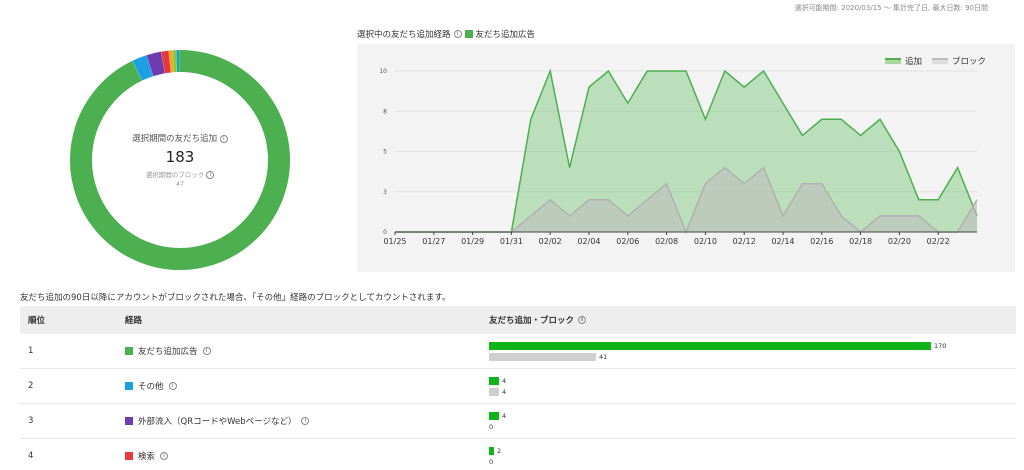 The height and width of the screenshot is (470, 1024). What do you see at coordinates (385, 111) in the screenshot?
I see `y-tick-label: 8` at bounding box center [385, 111].